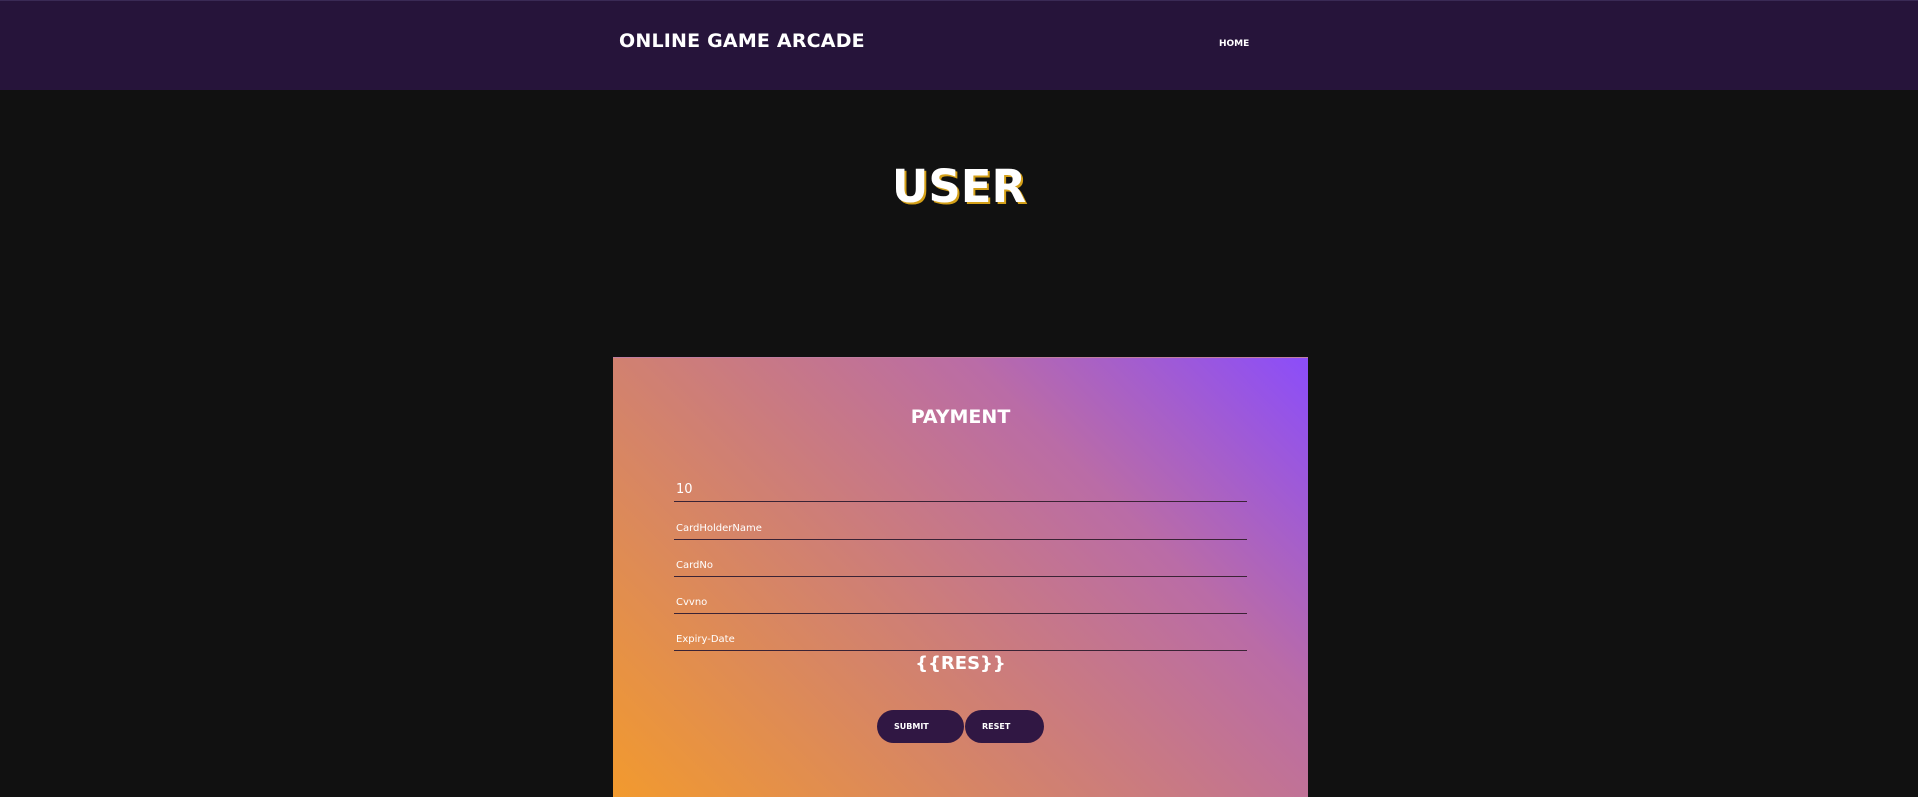 The width and height of the screenshot is (1918, 797). I want to click on site-brand: ONLINE GAME ARCADE, so click(742, 41).